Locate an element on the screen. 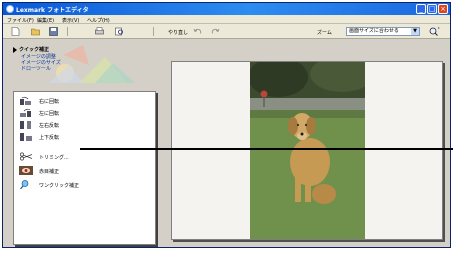 This screenshot has width=453, height=258. action-rotate-right: 右に回転 is located at coordinates (84, 101).